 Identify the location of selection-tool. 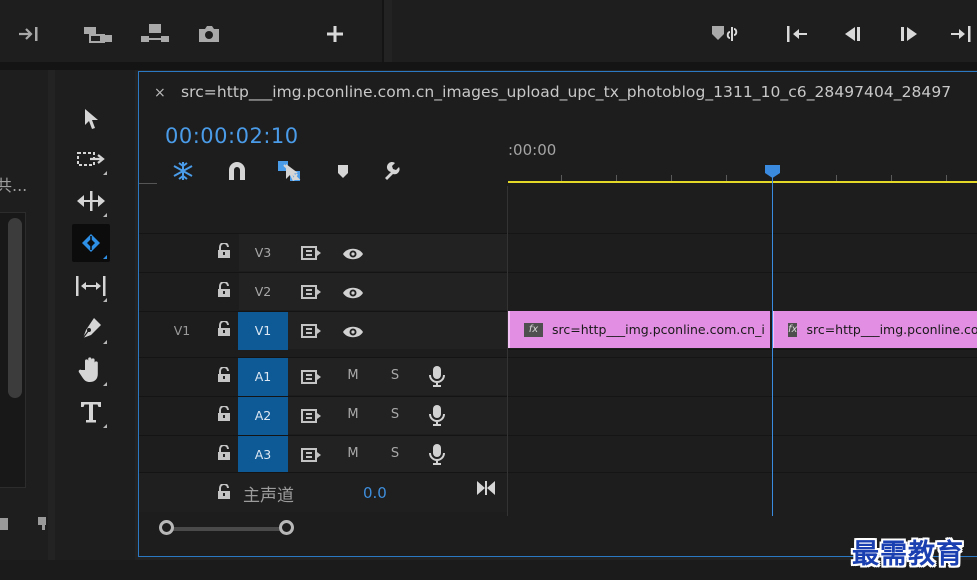
(91, 119).